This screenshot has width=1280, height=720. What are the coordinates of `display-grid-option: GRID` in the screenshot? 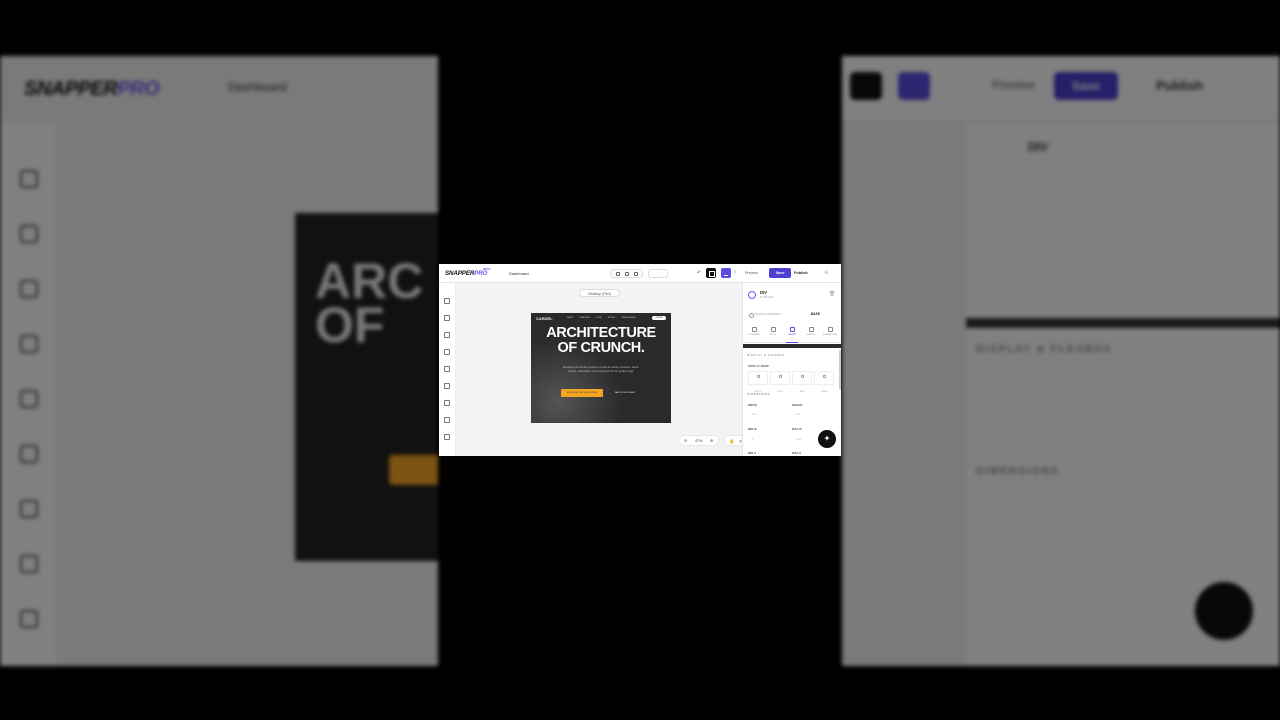 It's located at (802, 382).